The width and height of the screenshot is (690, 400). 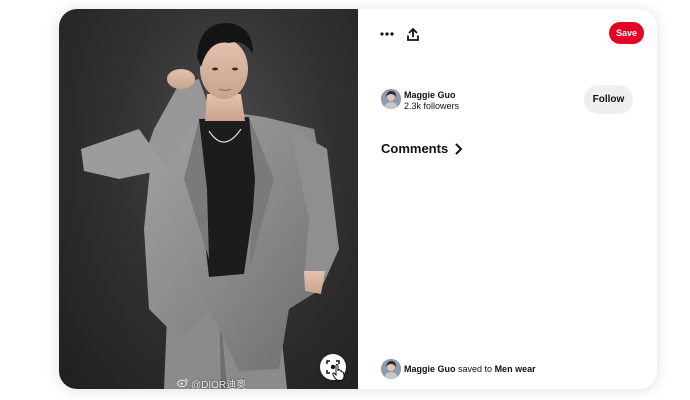 I want to click on comments-title: Comments, so click(x=415, y=148).